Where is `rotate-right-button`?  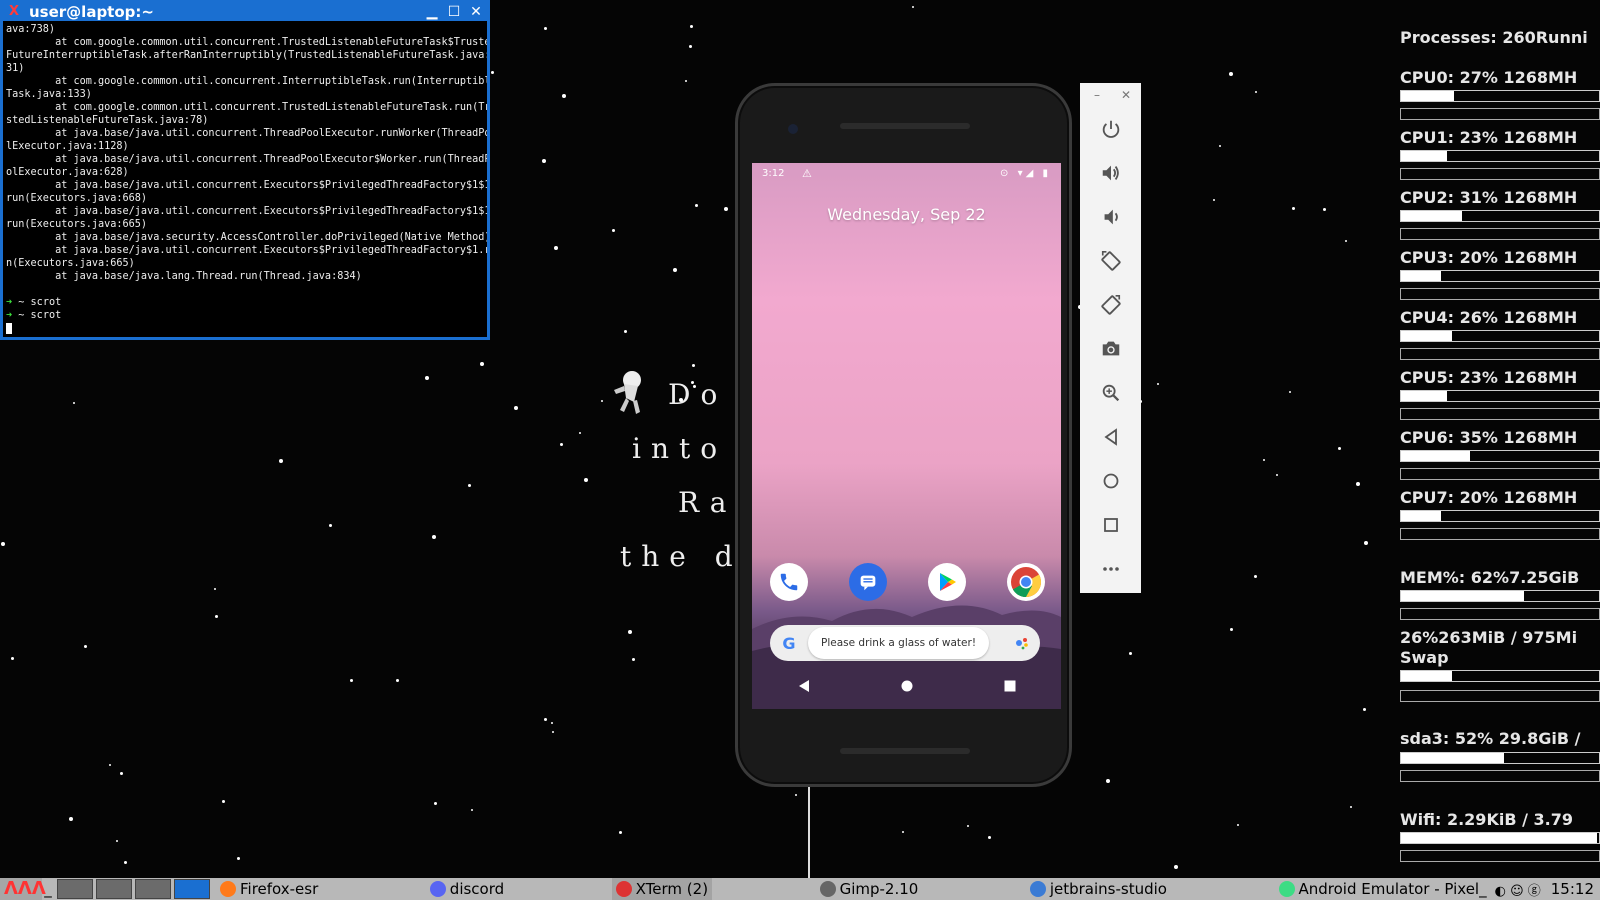
rotate-right-button is located at coordinates (1110, 305).